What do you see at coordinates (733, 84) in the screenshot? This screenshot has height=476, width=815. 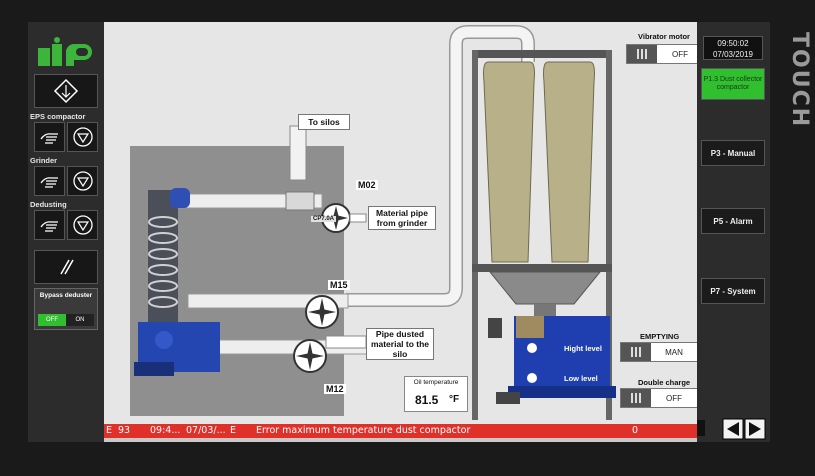 I see `nav-p1-3-dust-collector: P1.3 Dust collector compactor` at bounding box center [733, 84].